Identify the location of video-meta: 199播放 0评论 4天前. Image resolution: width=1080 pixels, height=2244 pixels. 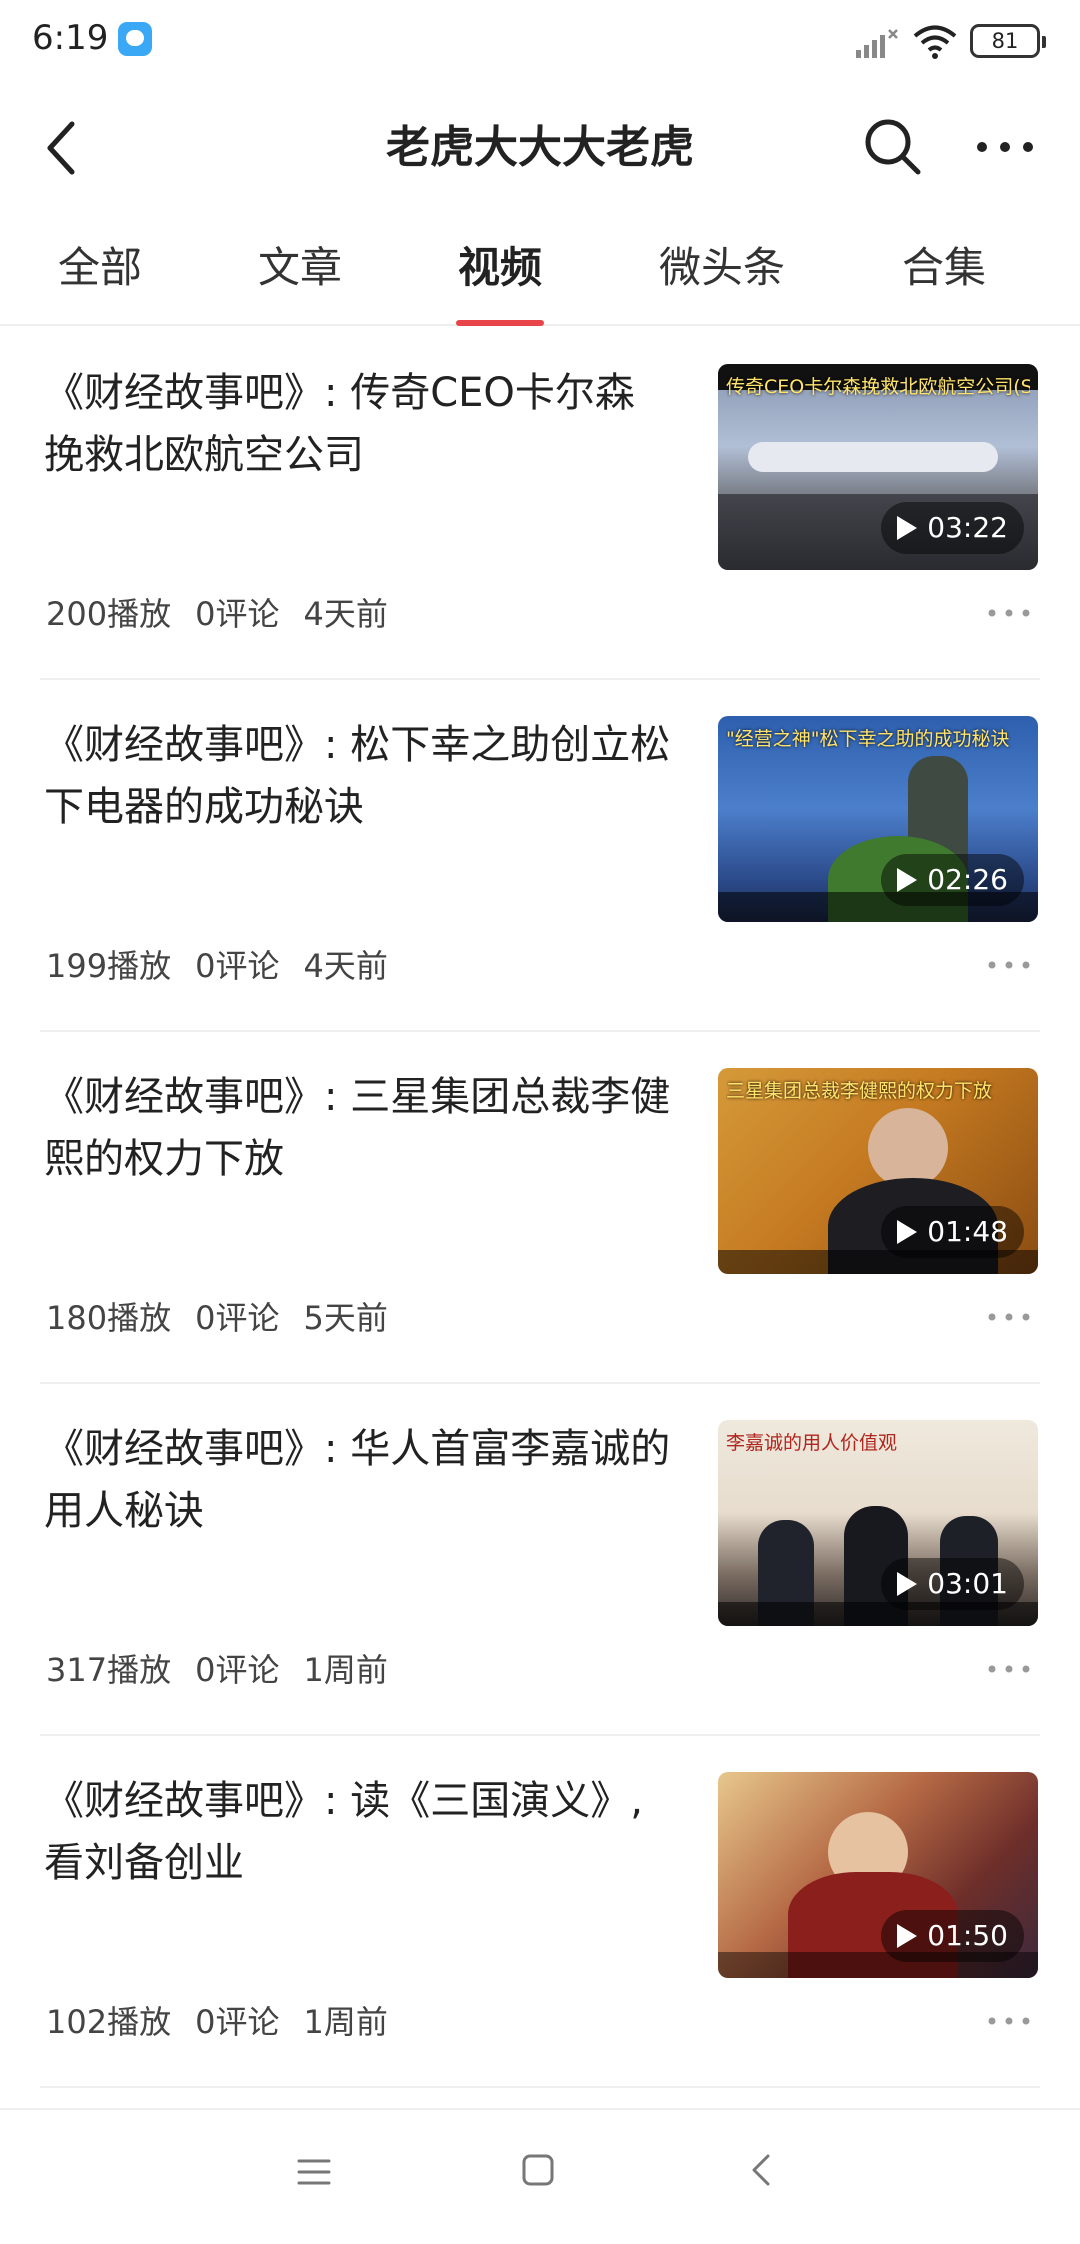
(229, 966).